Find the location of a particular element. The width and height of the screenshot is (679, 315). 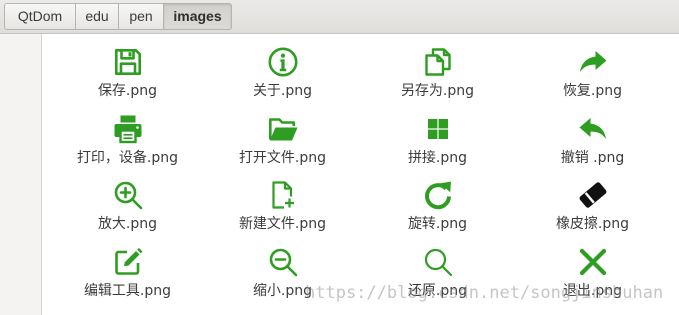

path-segment-edu: edu is located at coordinates (97, 16).